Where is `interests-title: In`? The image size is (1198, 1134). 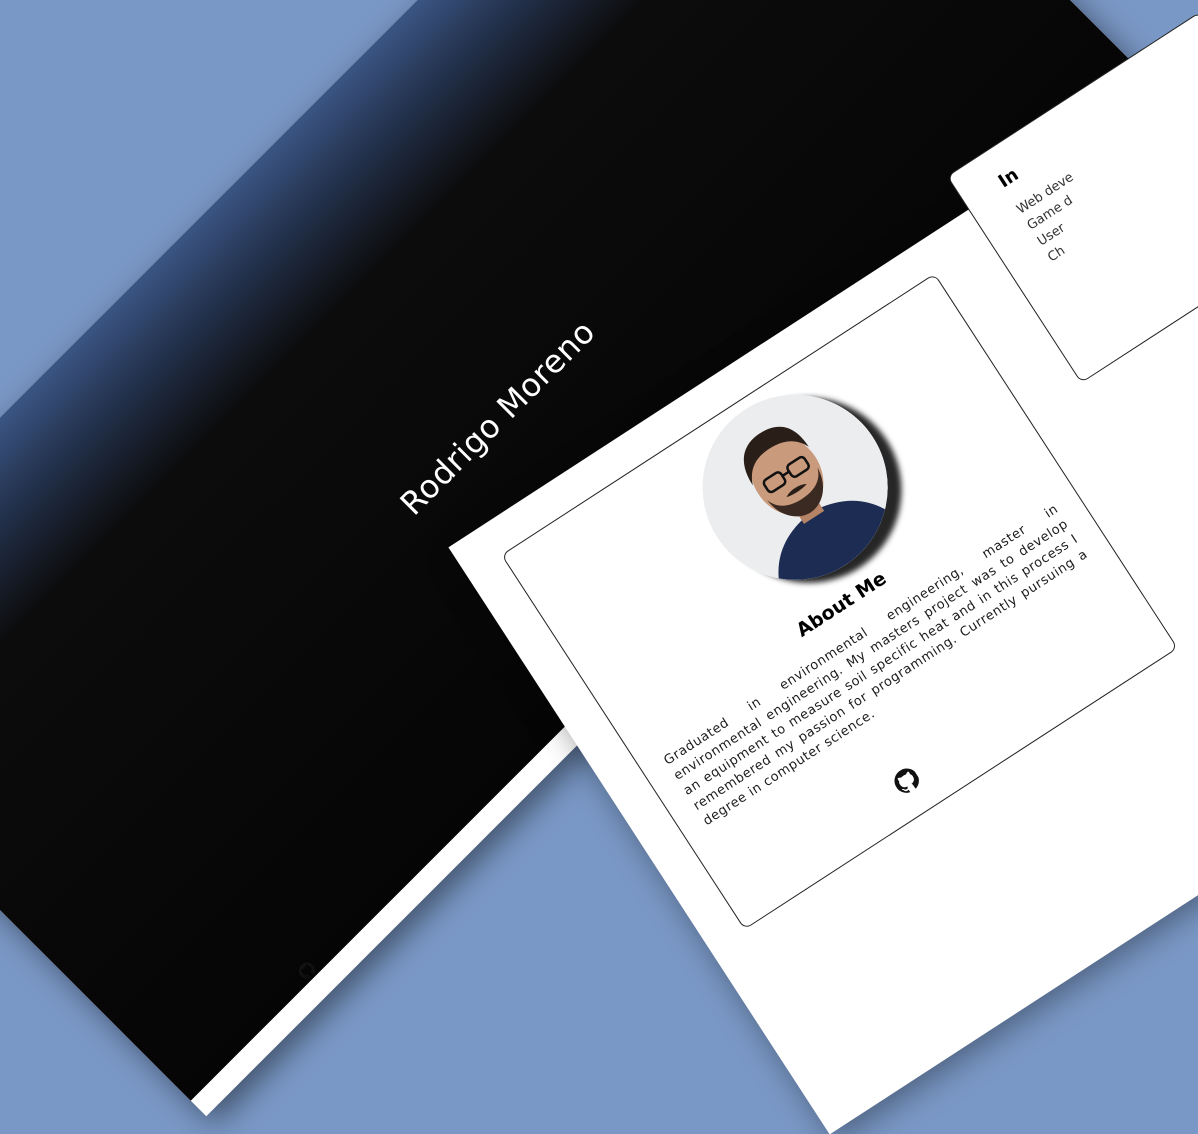 interests-title: In is located at coordinates (1008, 178).